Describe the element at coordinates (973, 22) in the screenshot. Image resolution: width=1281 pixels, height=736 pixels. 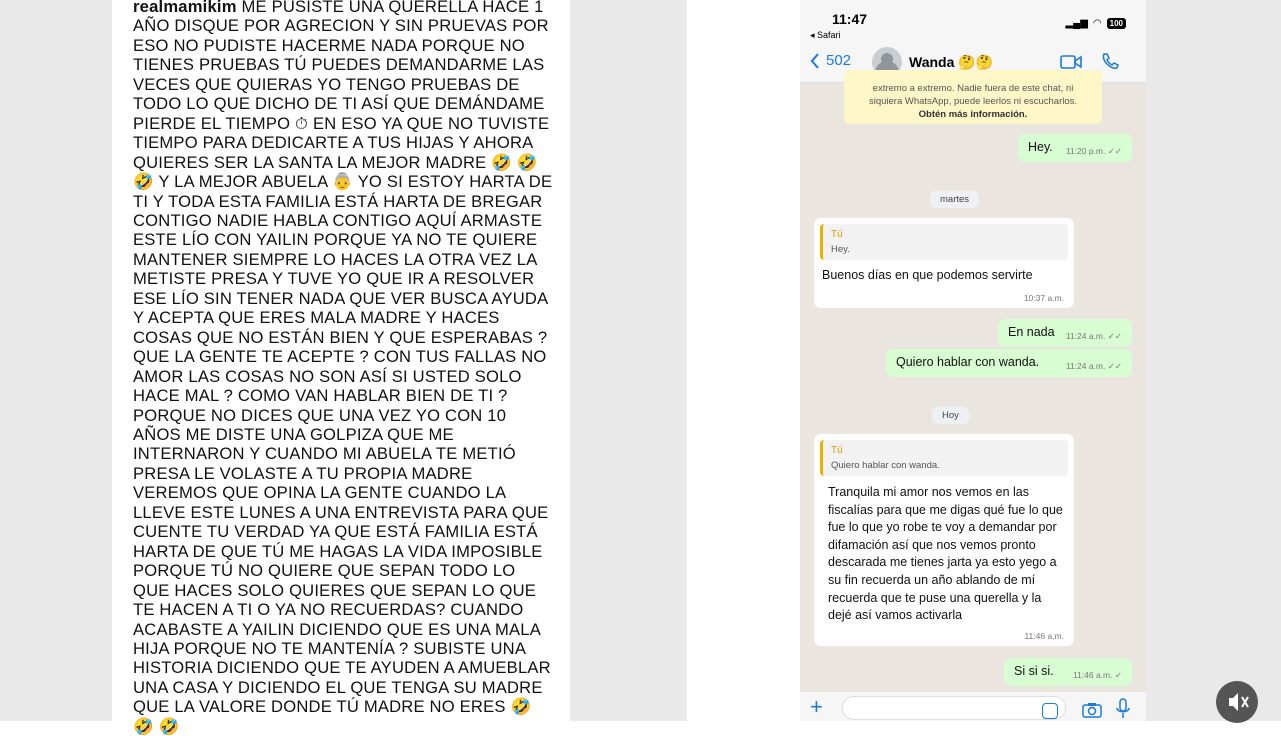
I see `status-bar: 11:47 ◂ Safari ▂▄▆ ◠ 100` at that location.